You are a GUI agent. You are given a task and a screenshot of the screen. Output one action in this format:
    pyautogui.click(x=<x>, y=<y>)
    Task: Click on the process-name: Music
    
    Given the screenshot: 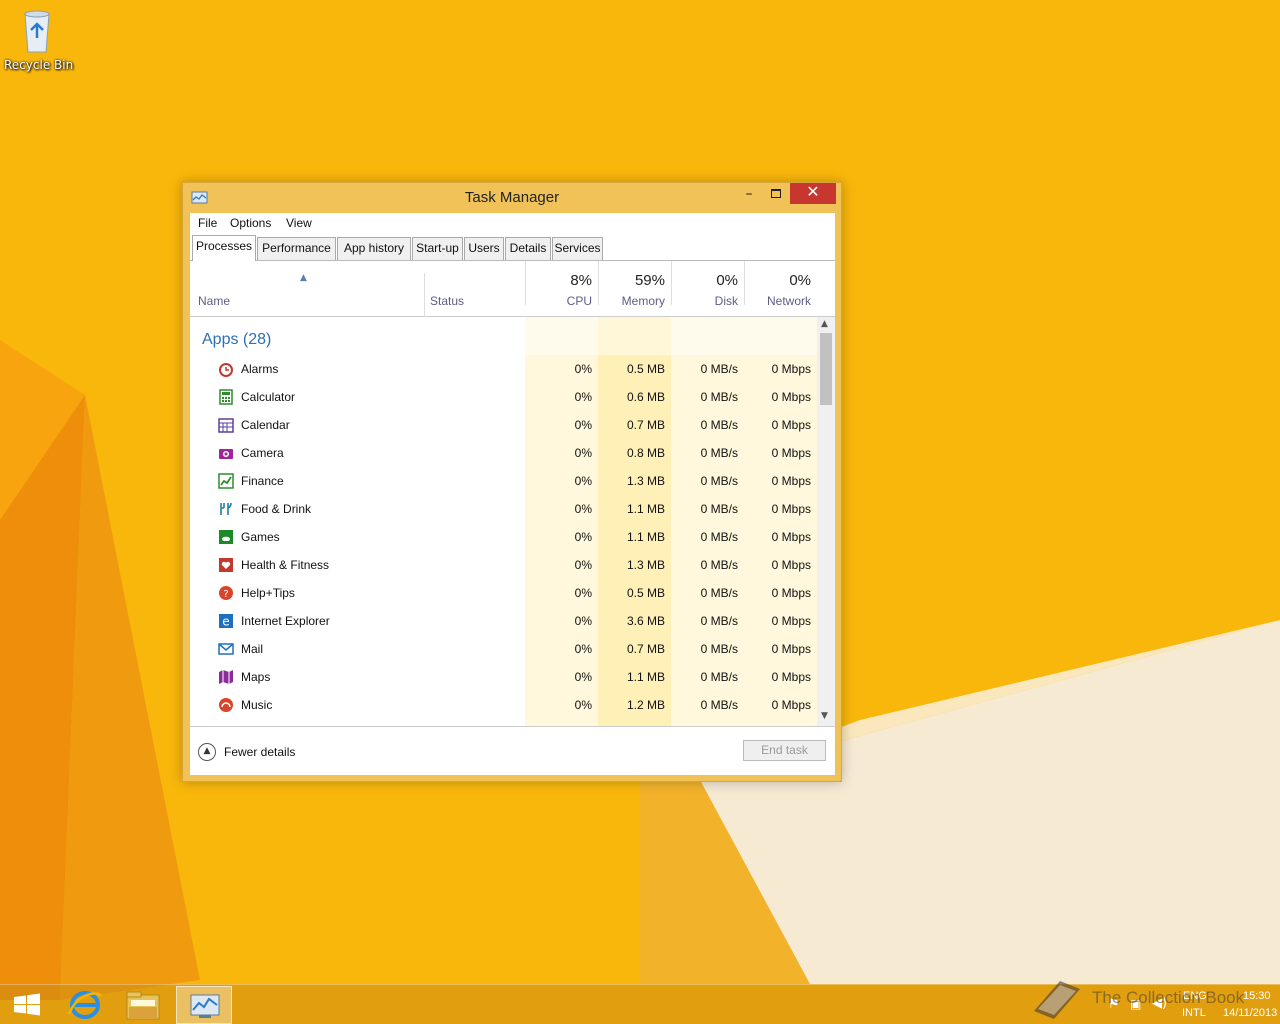 What is the action you would take?
    pyautogui.click(x=257, y=705)
    